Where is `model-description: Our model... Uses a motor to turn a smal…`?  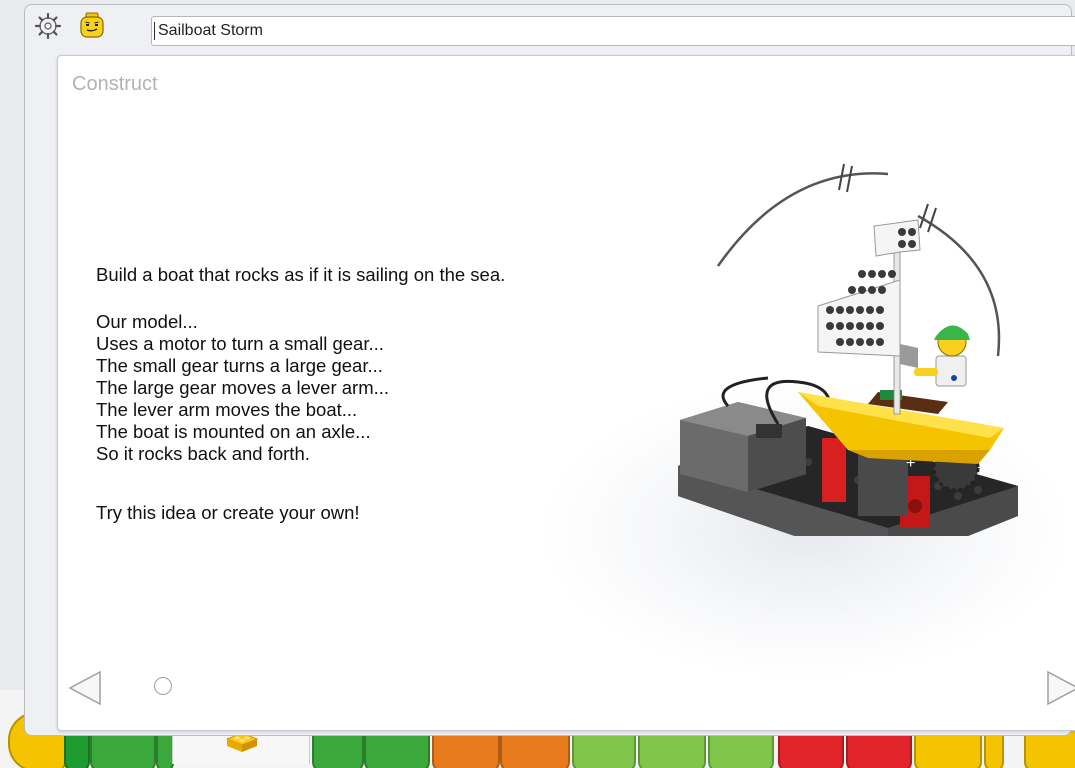 model-description: Our model... Uses a motor to turn a smal… is located at coordinates (242, 388).